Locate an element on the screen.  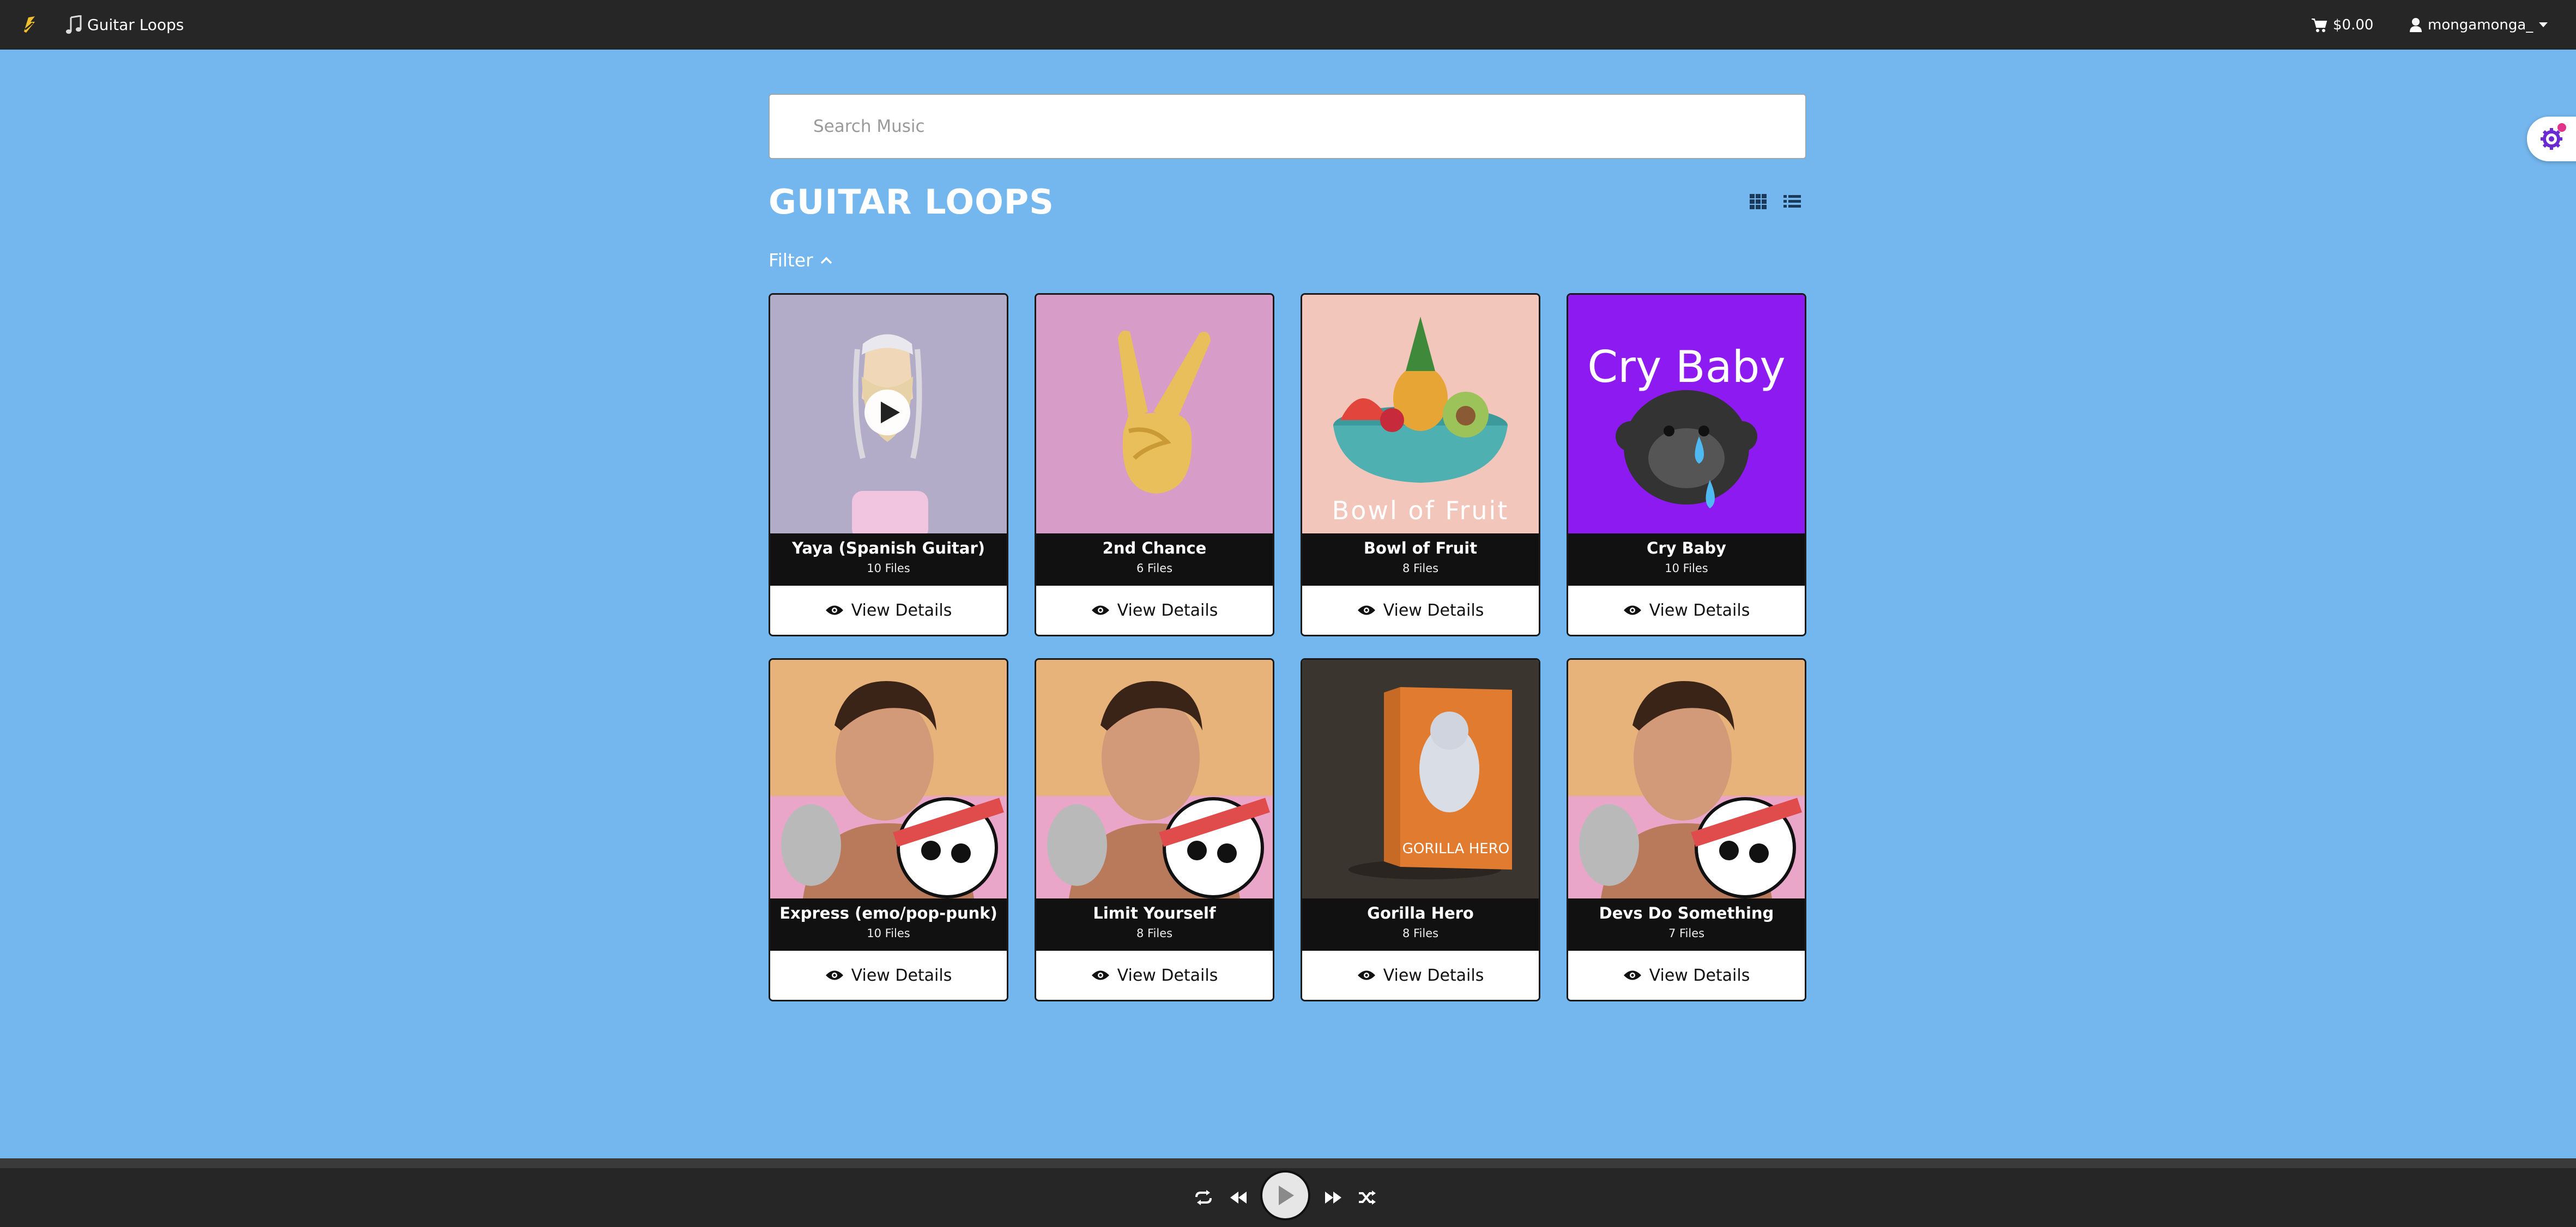
loop-card: Cry Baby Cry Baby 10 Files View Details is located at coordinates (1686, 464).